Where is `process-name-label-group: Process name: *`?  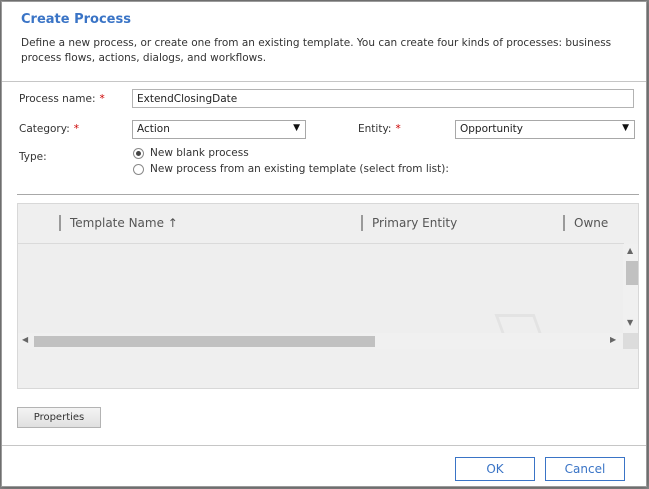
process-name-label-group: Process name: * is located at coordinates (62, 99).